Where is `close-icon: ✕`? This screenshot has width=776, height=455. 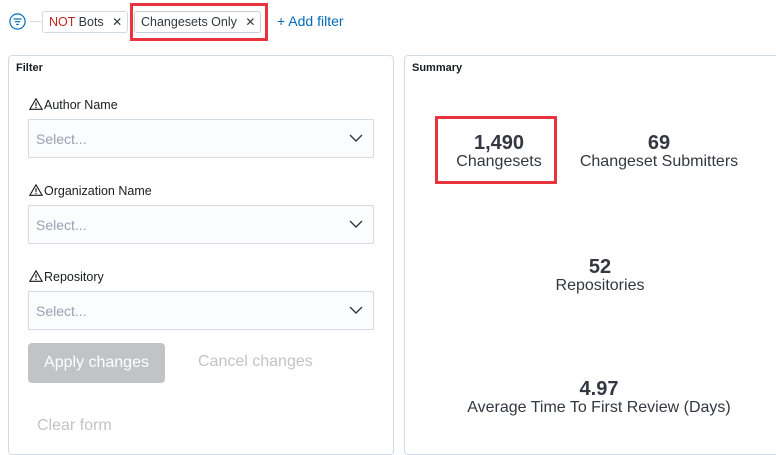 close-icon: ✕ is located at coordinates (117, 22).